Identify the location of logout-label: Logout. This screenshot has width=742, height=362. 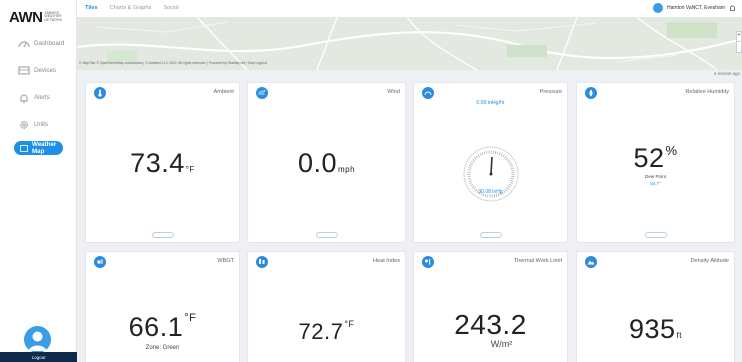
(38, 357).